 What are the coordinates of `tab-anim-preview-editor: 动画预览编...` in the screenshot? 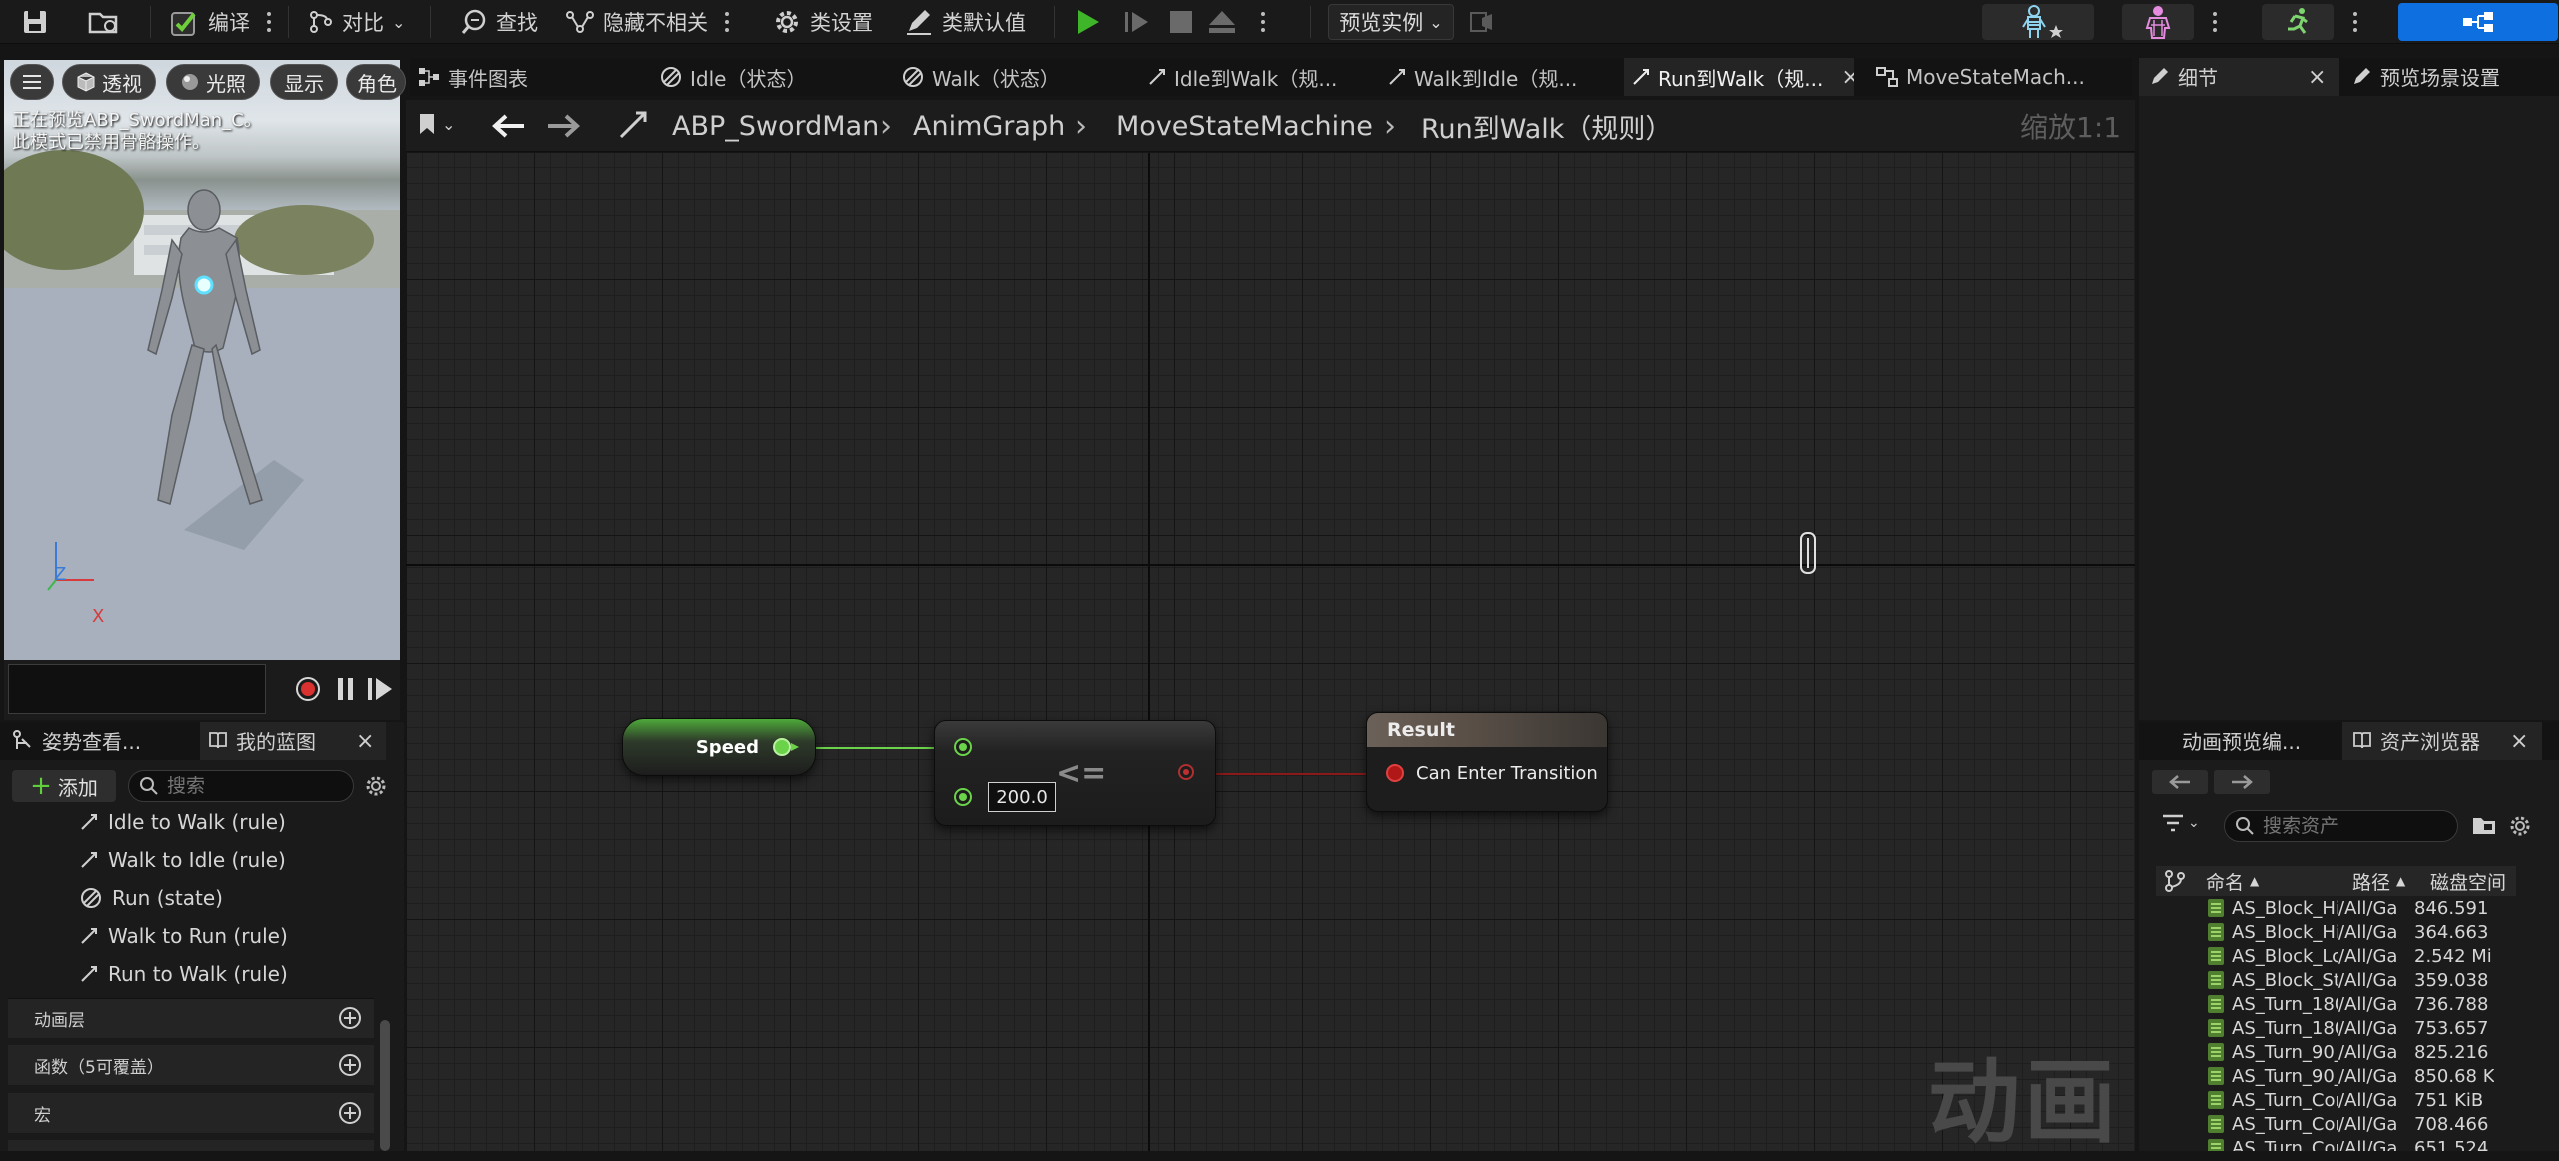 It's located at (2241, 740).